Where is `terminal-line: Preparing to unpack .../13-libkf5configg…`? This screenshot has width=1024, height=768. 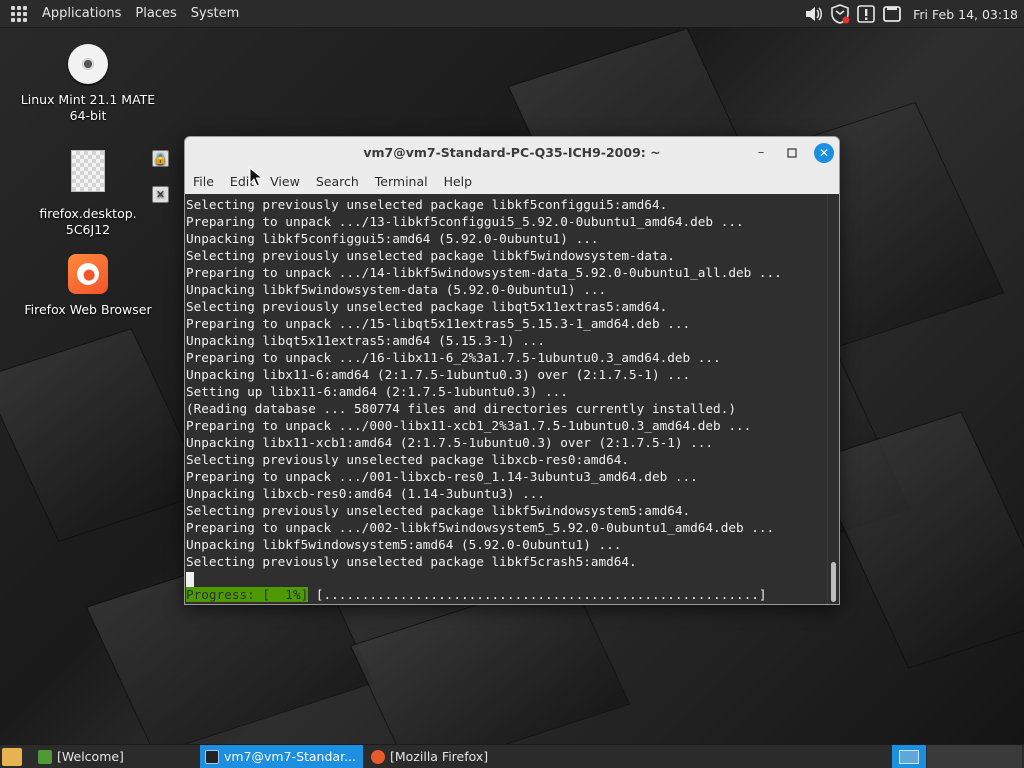 terminal-line: Preparing to unpack .../13-libkf5configg… is located at coordinates (465, 221).